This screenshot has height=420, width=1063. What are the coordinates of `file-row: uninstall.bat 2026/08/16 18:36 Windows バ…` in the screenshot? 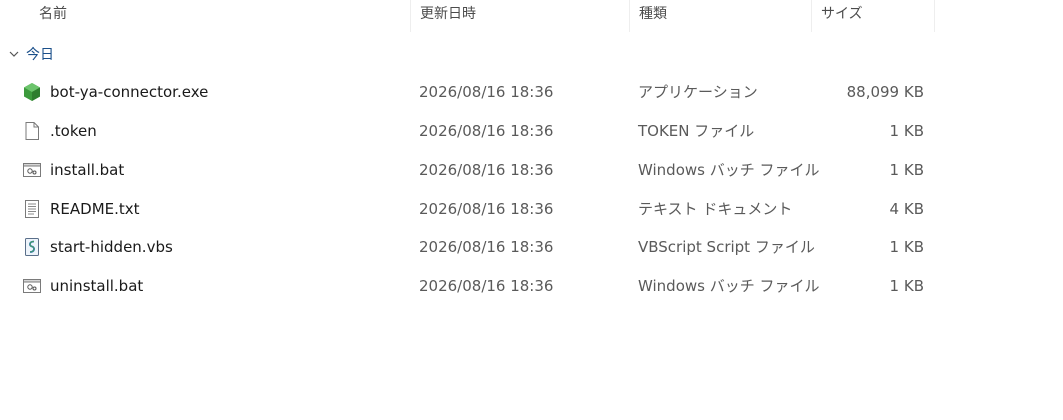 It's located at (479, 286).